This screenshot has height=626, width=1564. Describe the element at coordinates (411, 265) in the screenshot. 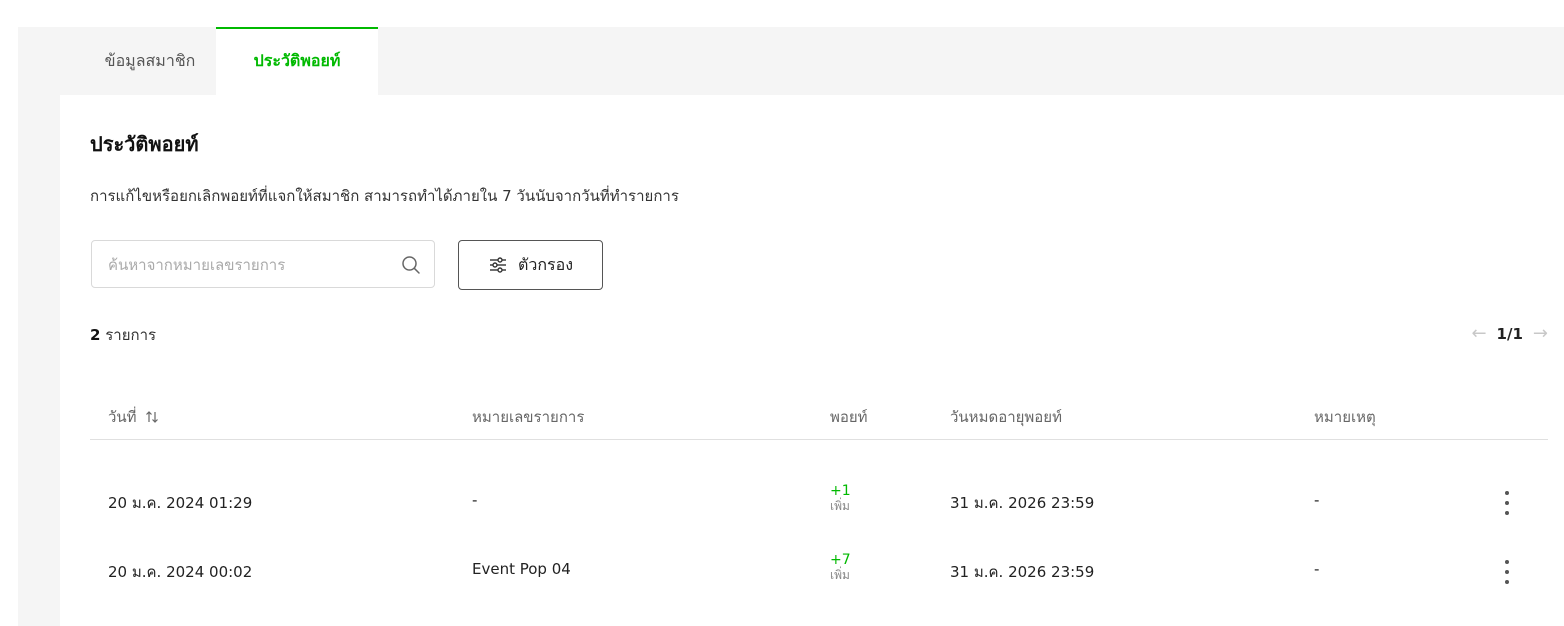

I see `search-icon` at that location.